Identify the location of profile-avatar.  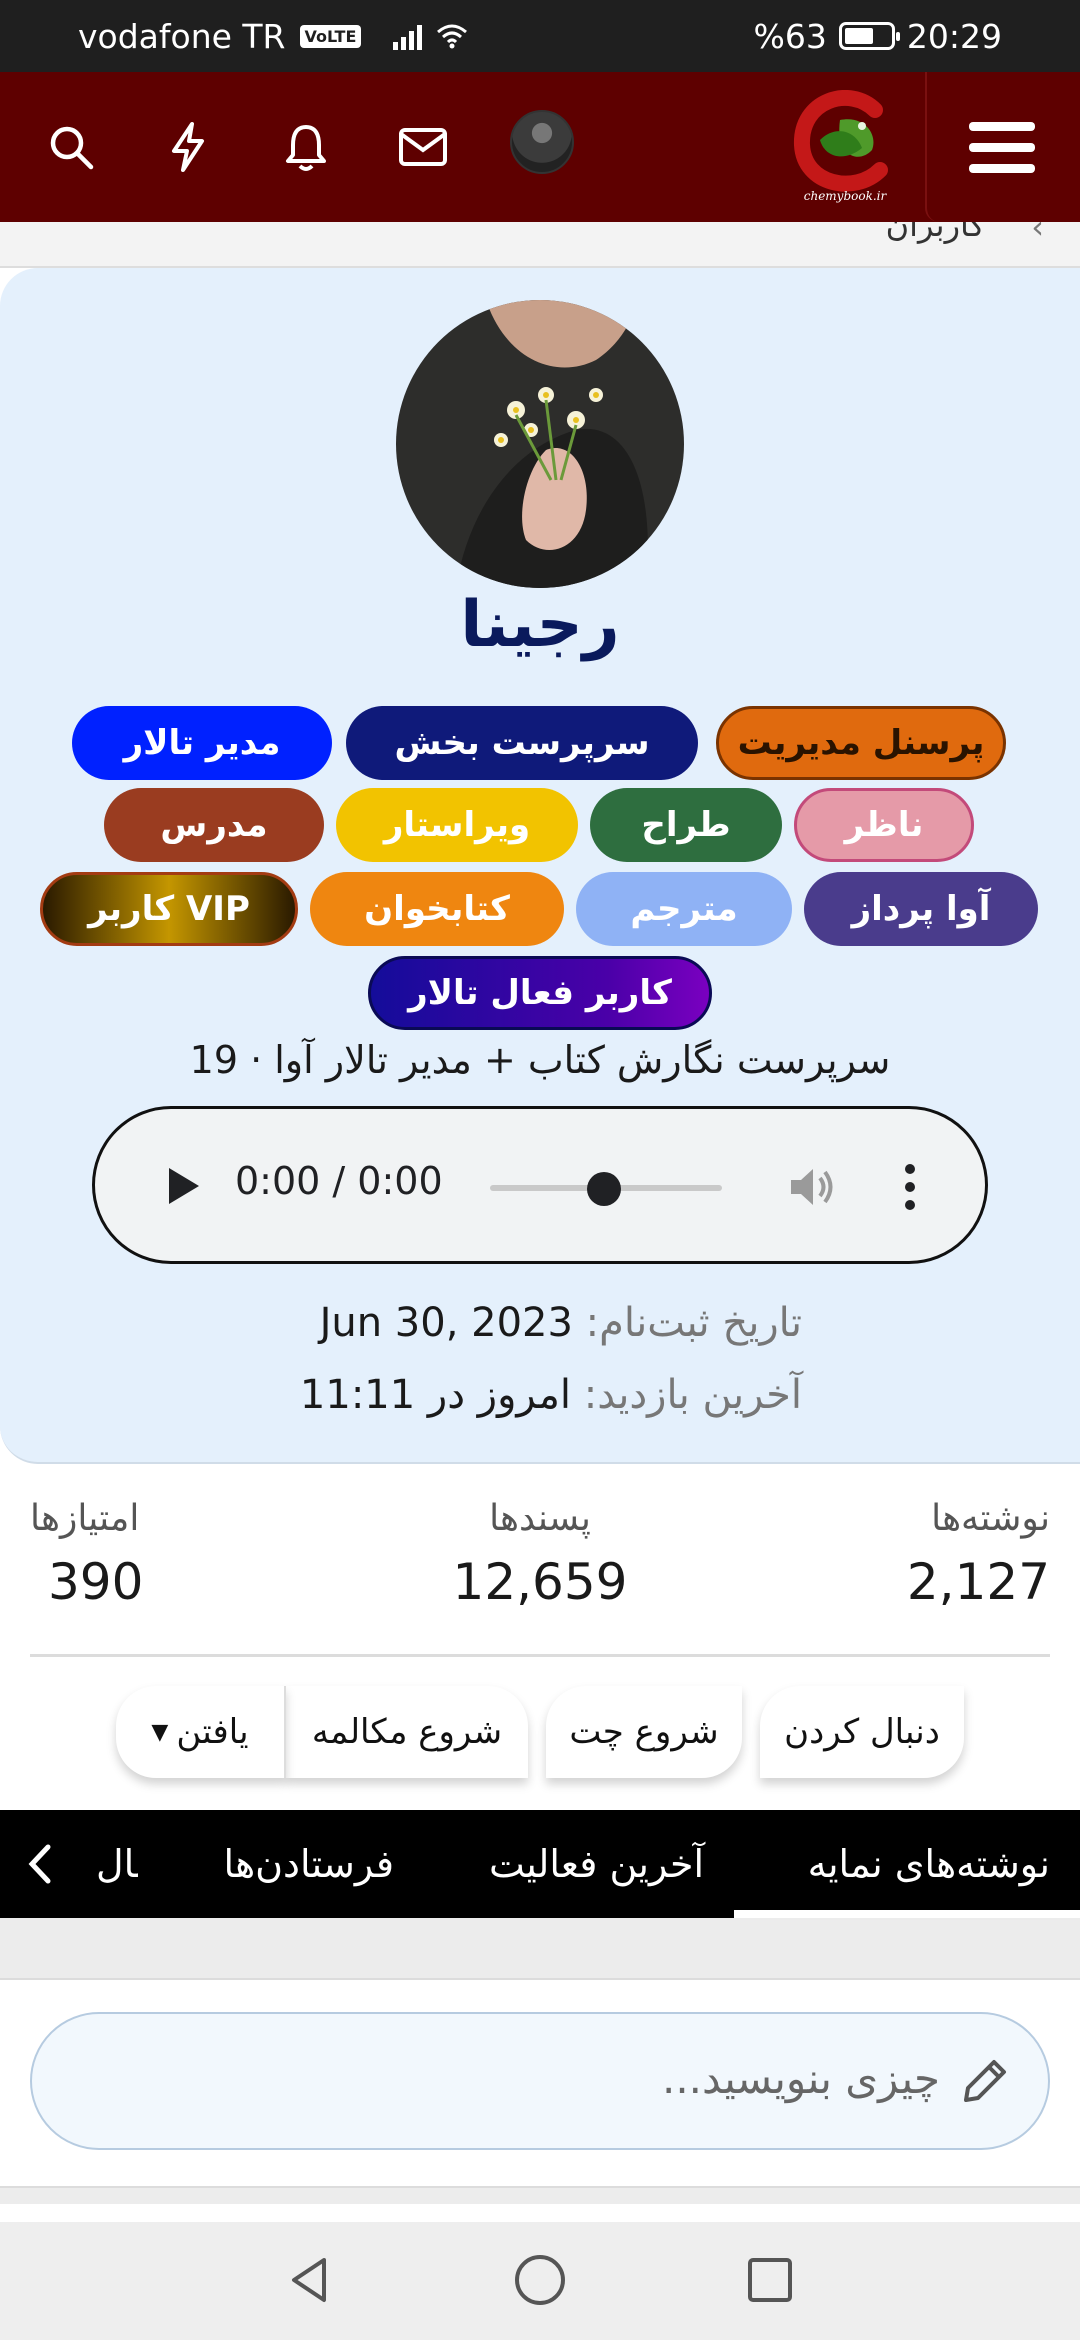
(540, 444).